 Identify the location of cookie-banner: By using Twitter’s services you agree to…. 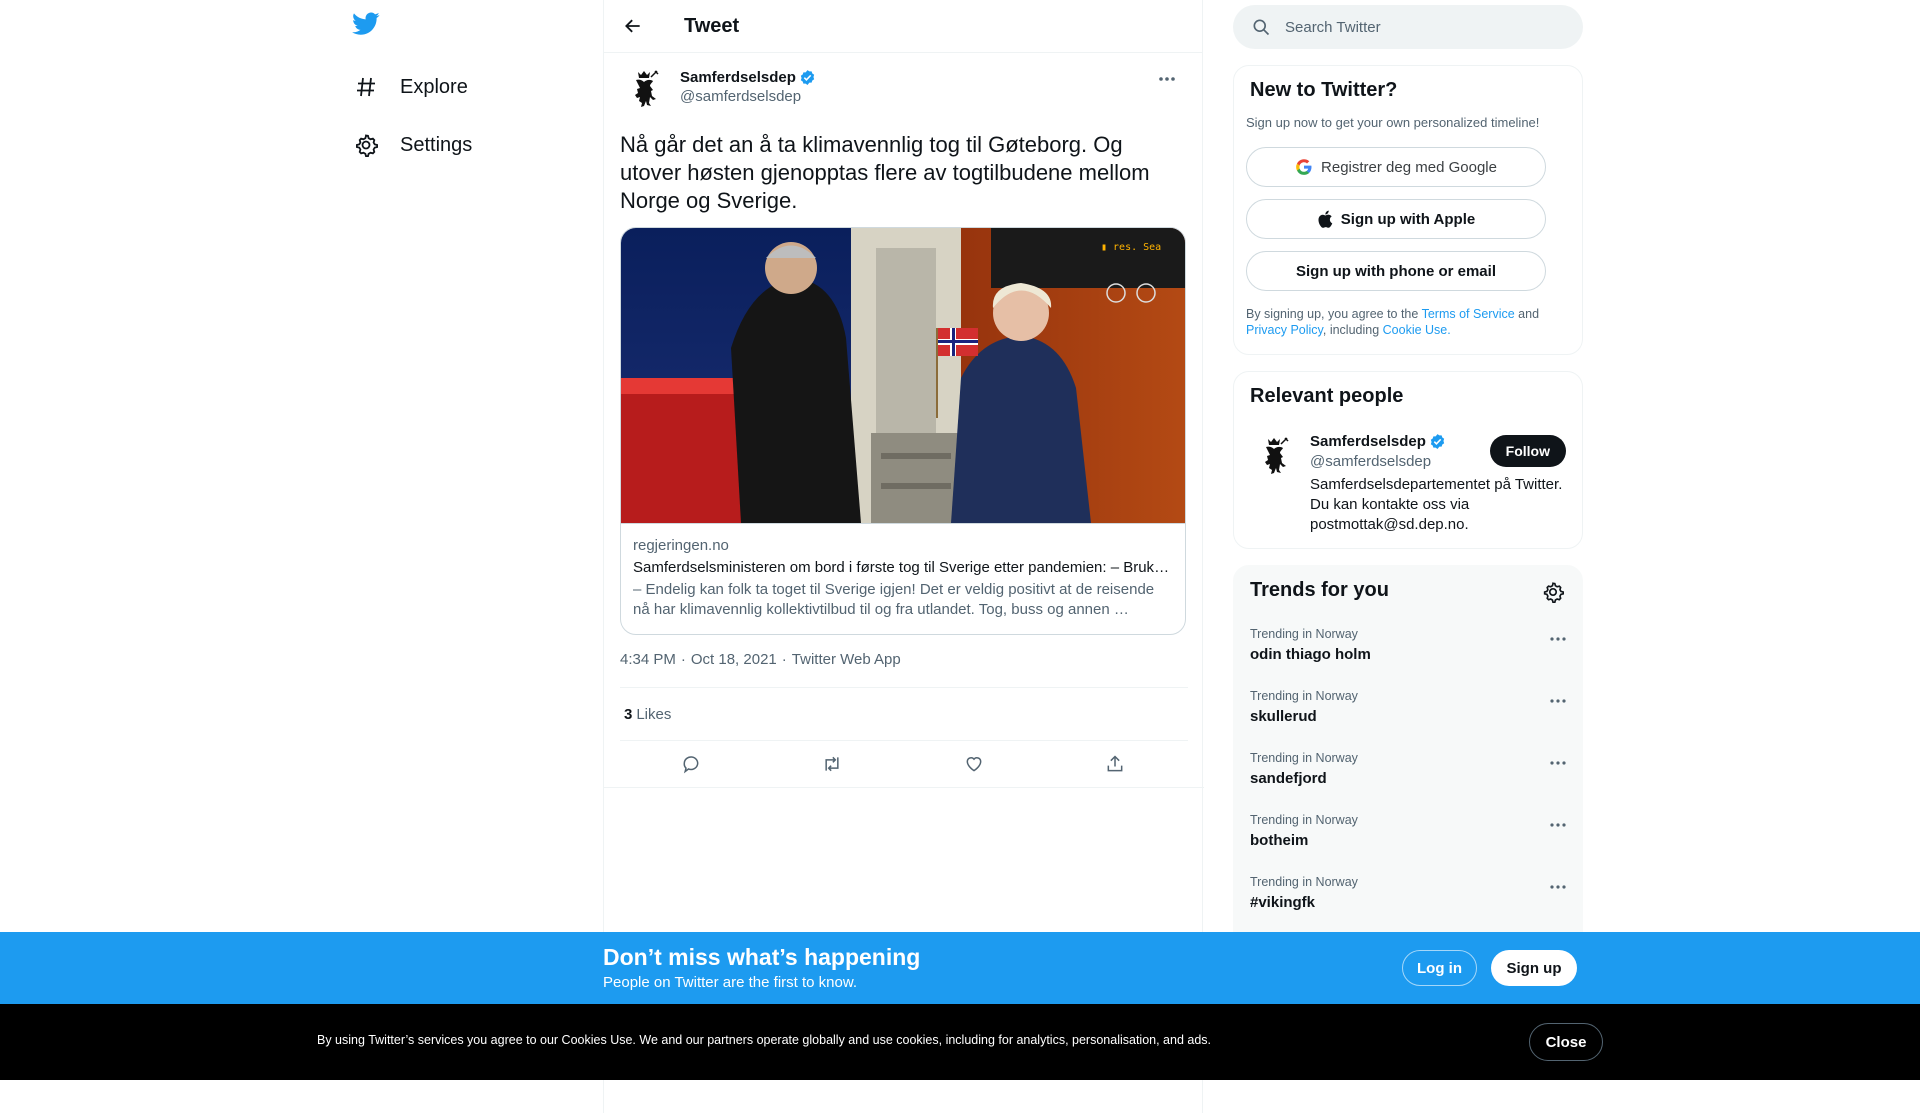
(960, 1042).